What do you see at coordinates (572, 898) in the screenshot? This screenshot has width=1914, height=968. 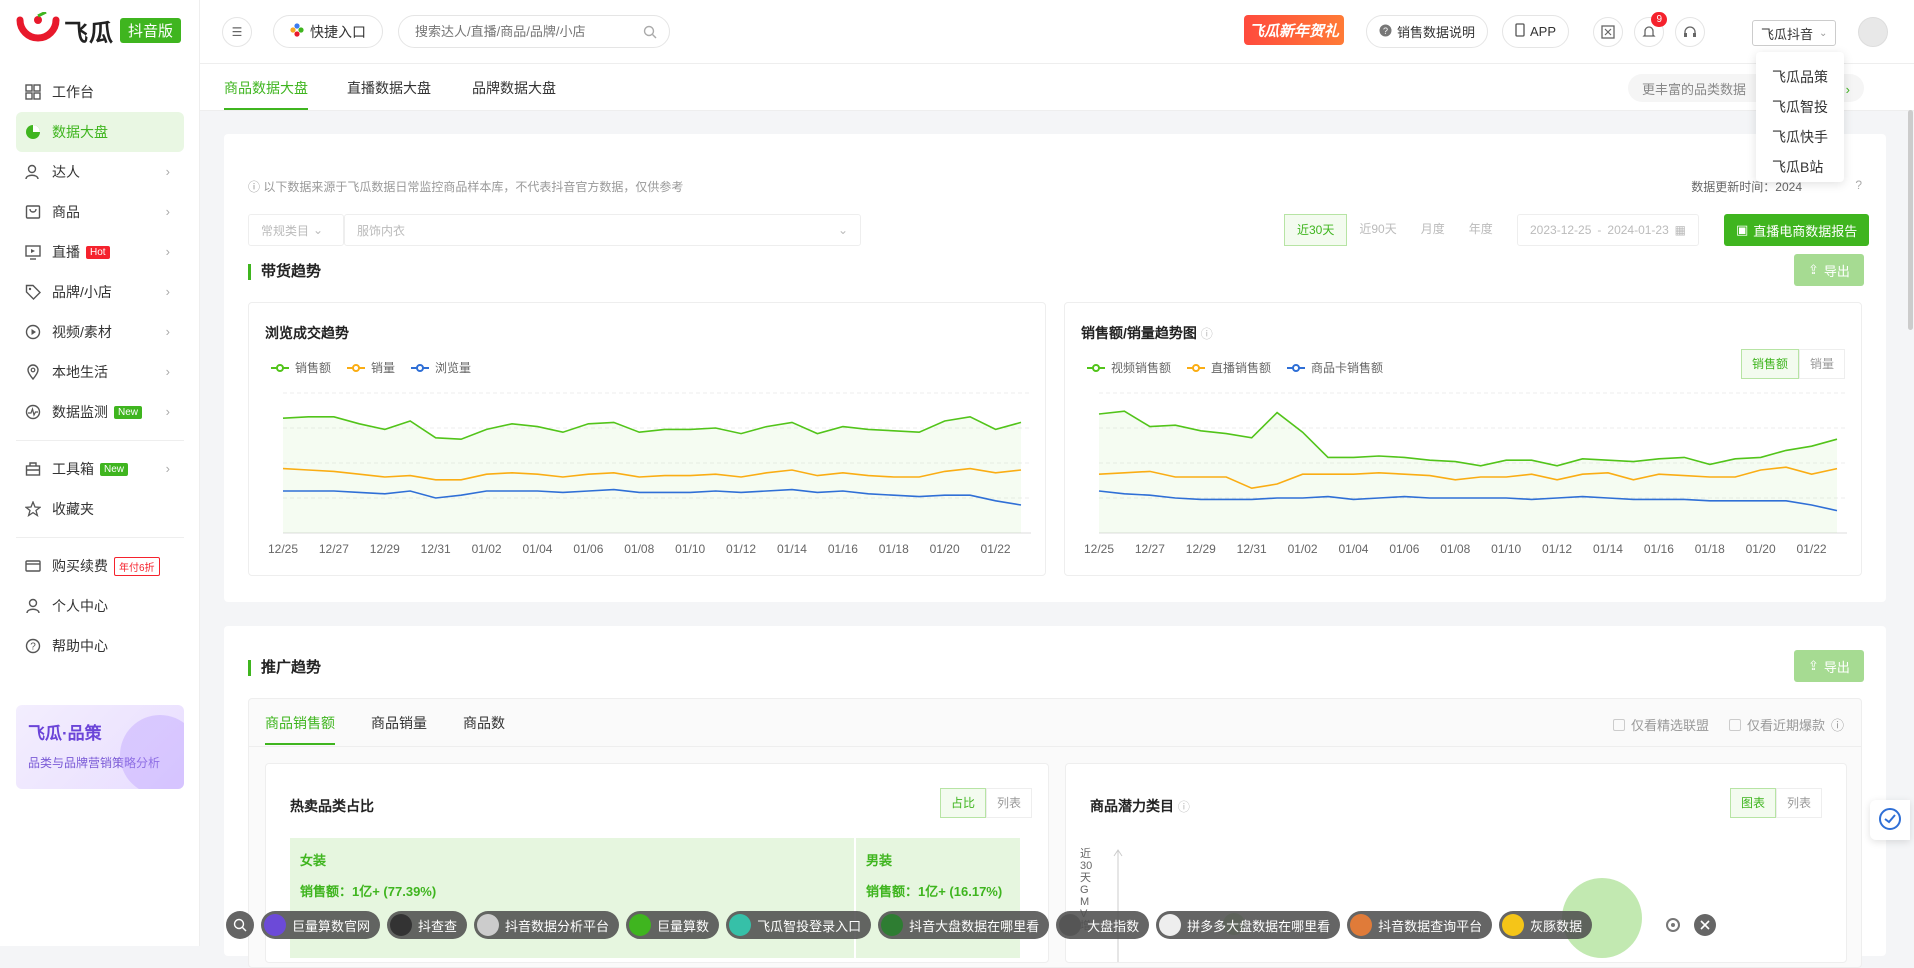 I see `category-block-womenswear: 女装 销售额：1亿+ (77.39%)` at bounding box center [572, 898].